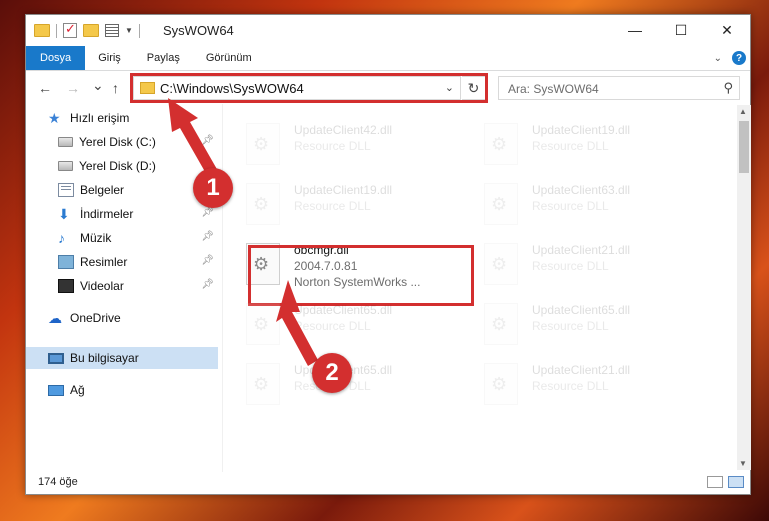 The width and height of the screenshot is (769, 521). Describe the element at coordinates (122, 166) in the screenshot. I see `sidebar-item-local-disk-d: Yerel Disk (D:)` at that location.